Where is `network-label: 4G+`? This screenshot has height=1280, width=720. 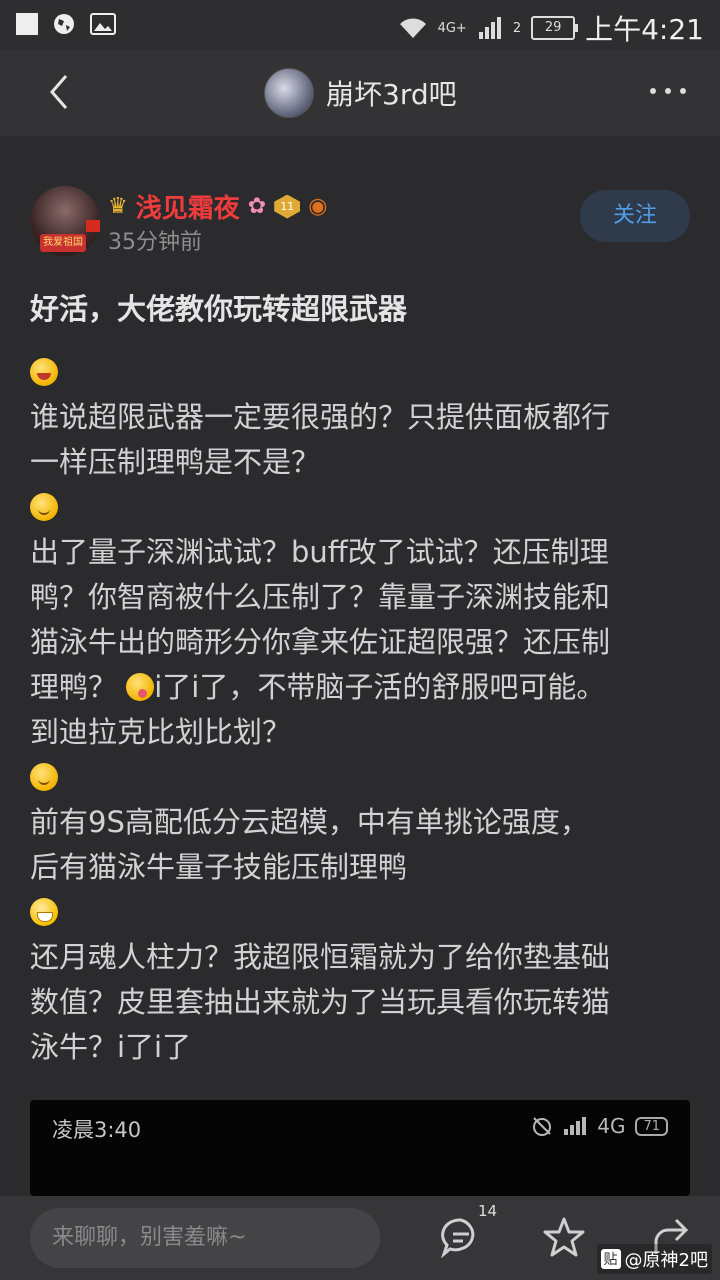
network-label: 4G+ is located at coordinates (452, 28).